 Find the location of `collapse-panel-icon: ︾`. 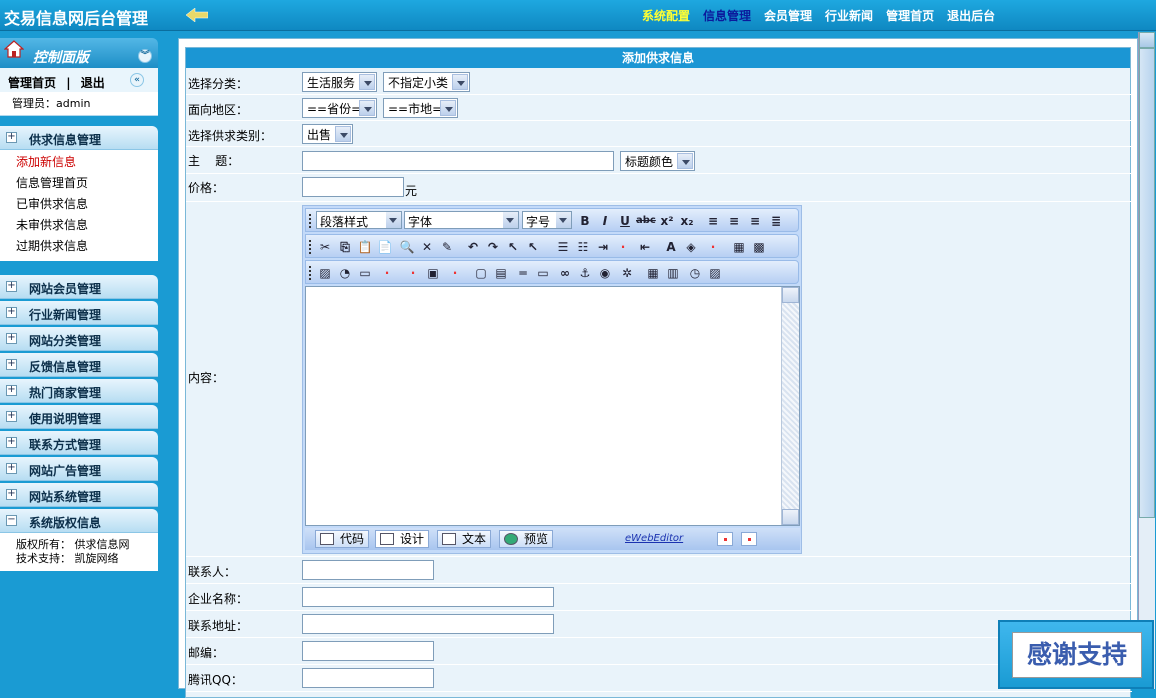

collapse-panel-icon: ︾ is located at coordinates (145, 56).